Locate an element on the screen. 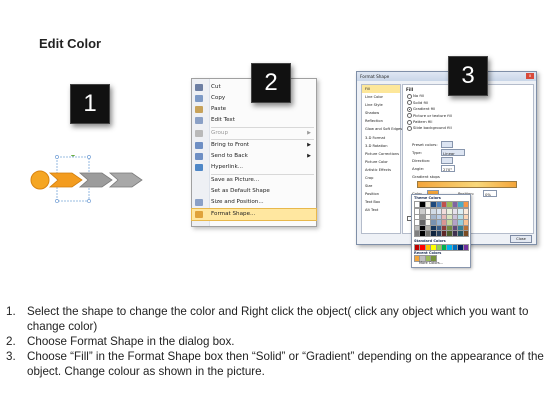 The image size is (560, 420). rotate-handle is located at coordinates (73, 156).